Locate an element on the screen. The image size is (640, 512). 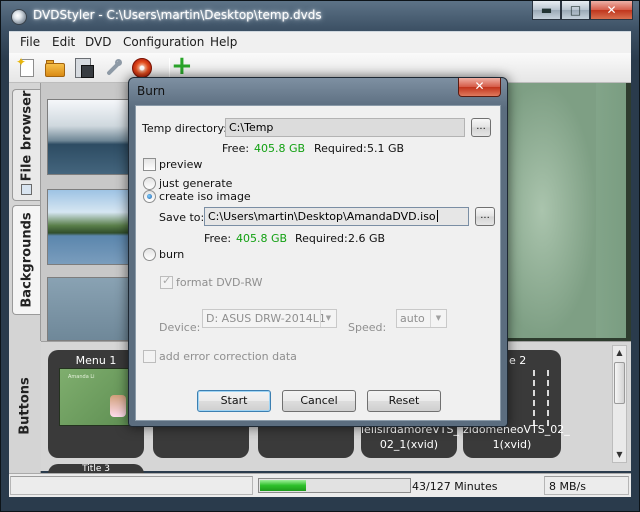
duration-text: 43/127 Minutes is located at coordinates (455, 486).